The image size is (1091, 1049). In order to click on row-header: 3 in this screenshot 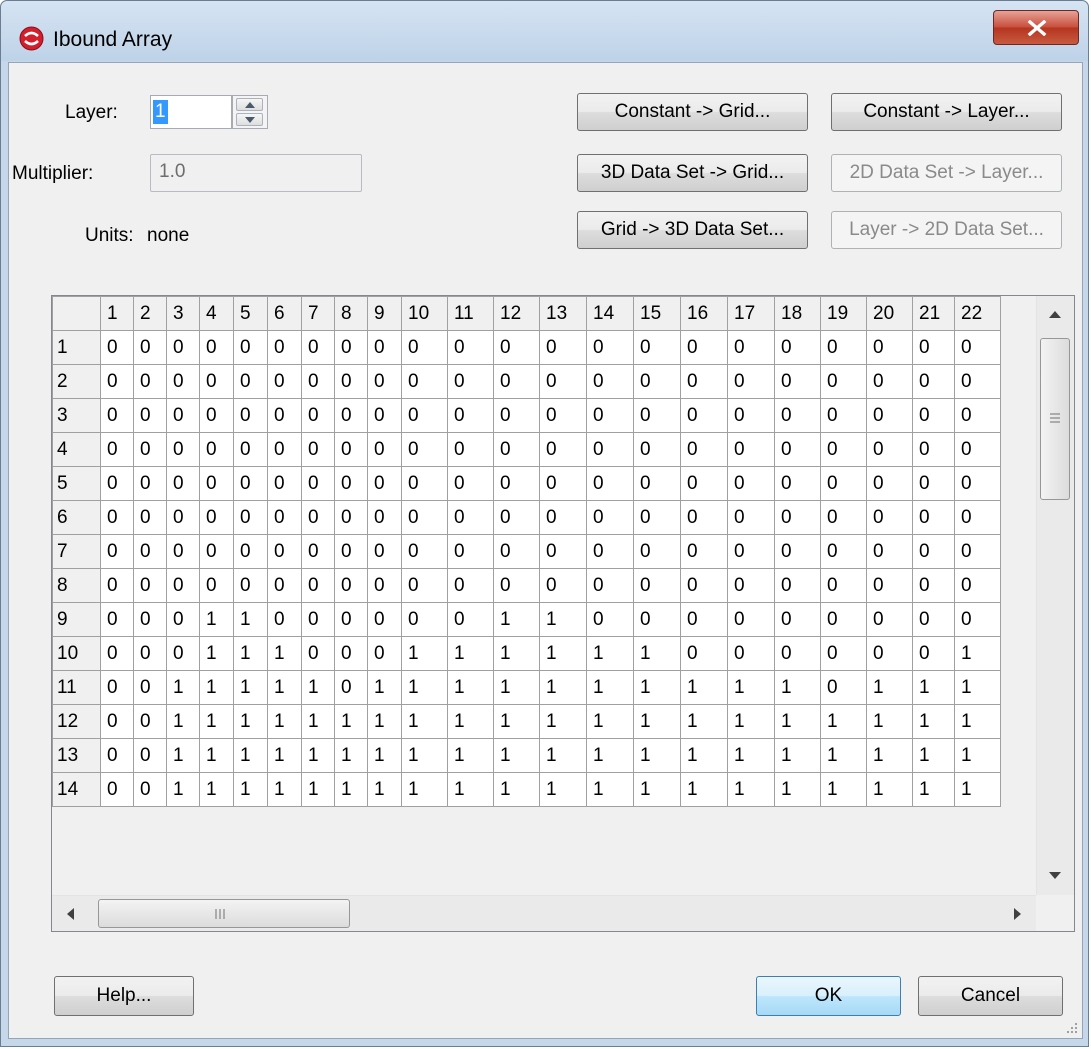, I will do `click(76, 415)`.